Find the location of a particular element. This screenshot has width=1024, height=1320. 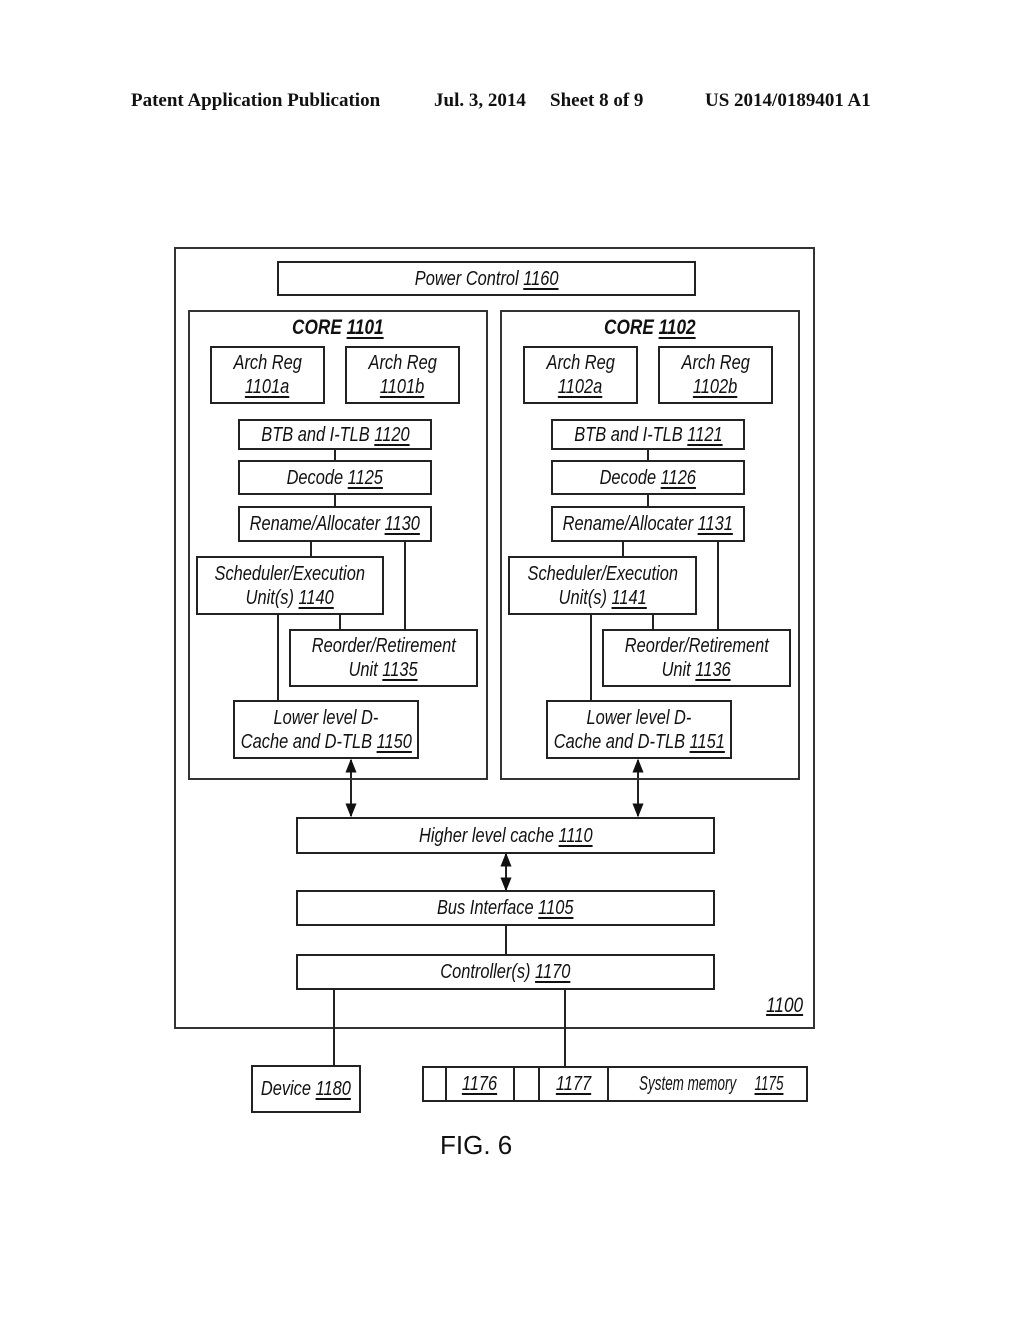

decode-ref: 1125 is located at coordinates (365, 477).